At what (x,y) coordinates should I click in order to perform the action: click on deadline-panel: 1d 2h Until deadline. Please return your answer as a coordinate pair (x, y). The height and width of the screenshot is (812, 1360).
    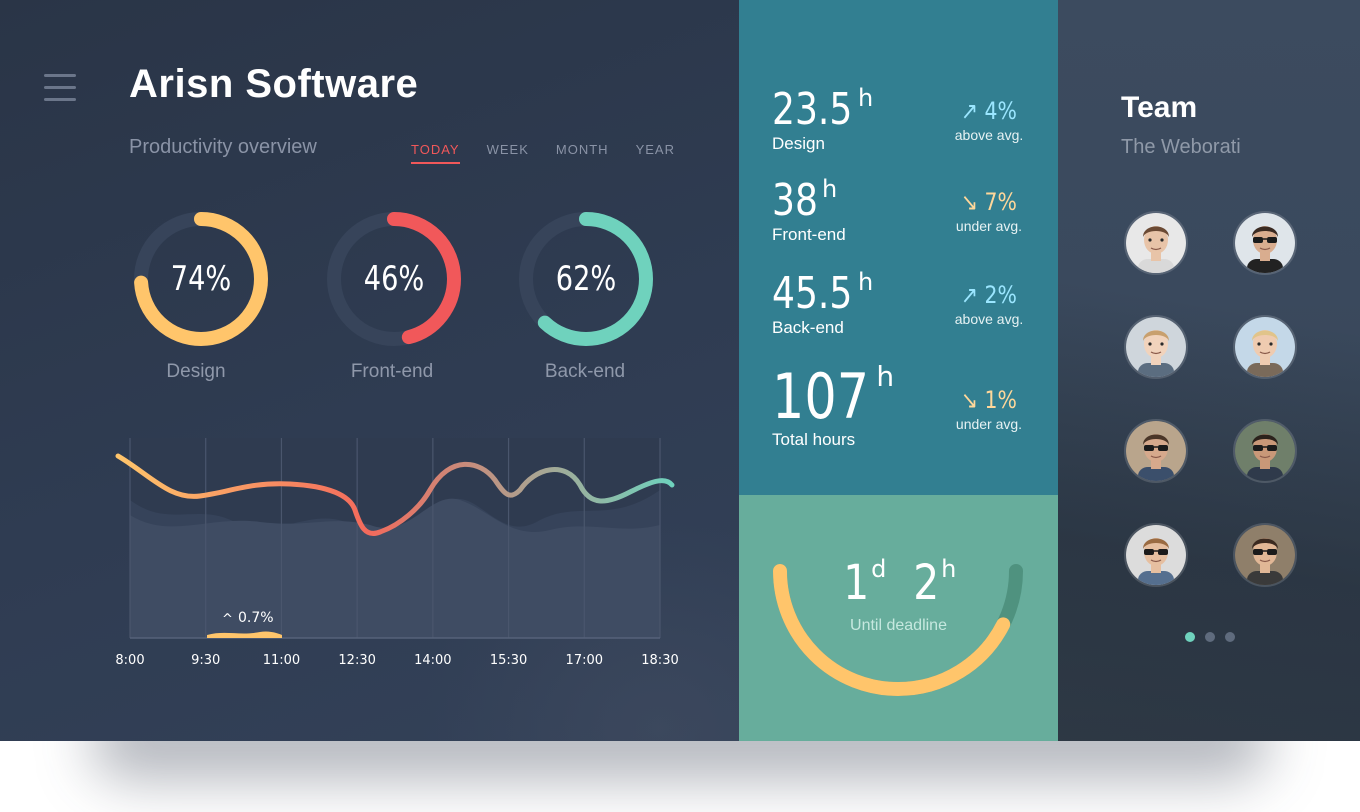
    Looking at the image, I should click on (898, 618).